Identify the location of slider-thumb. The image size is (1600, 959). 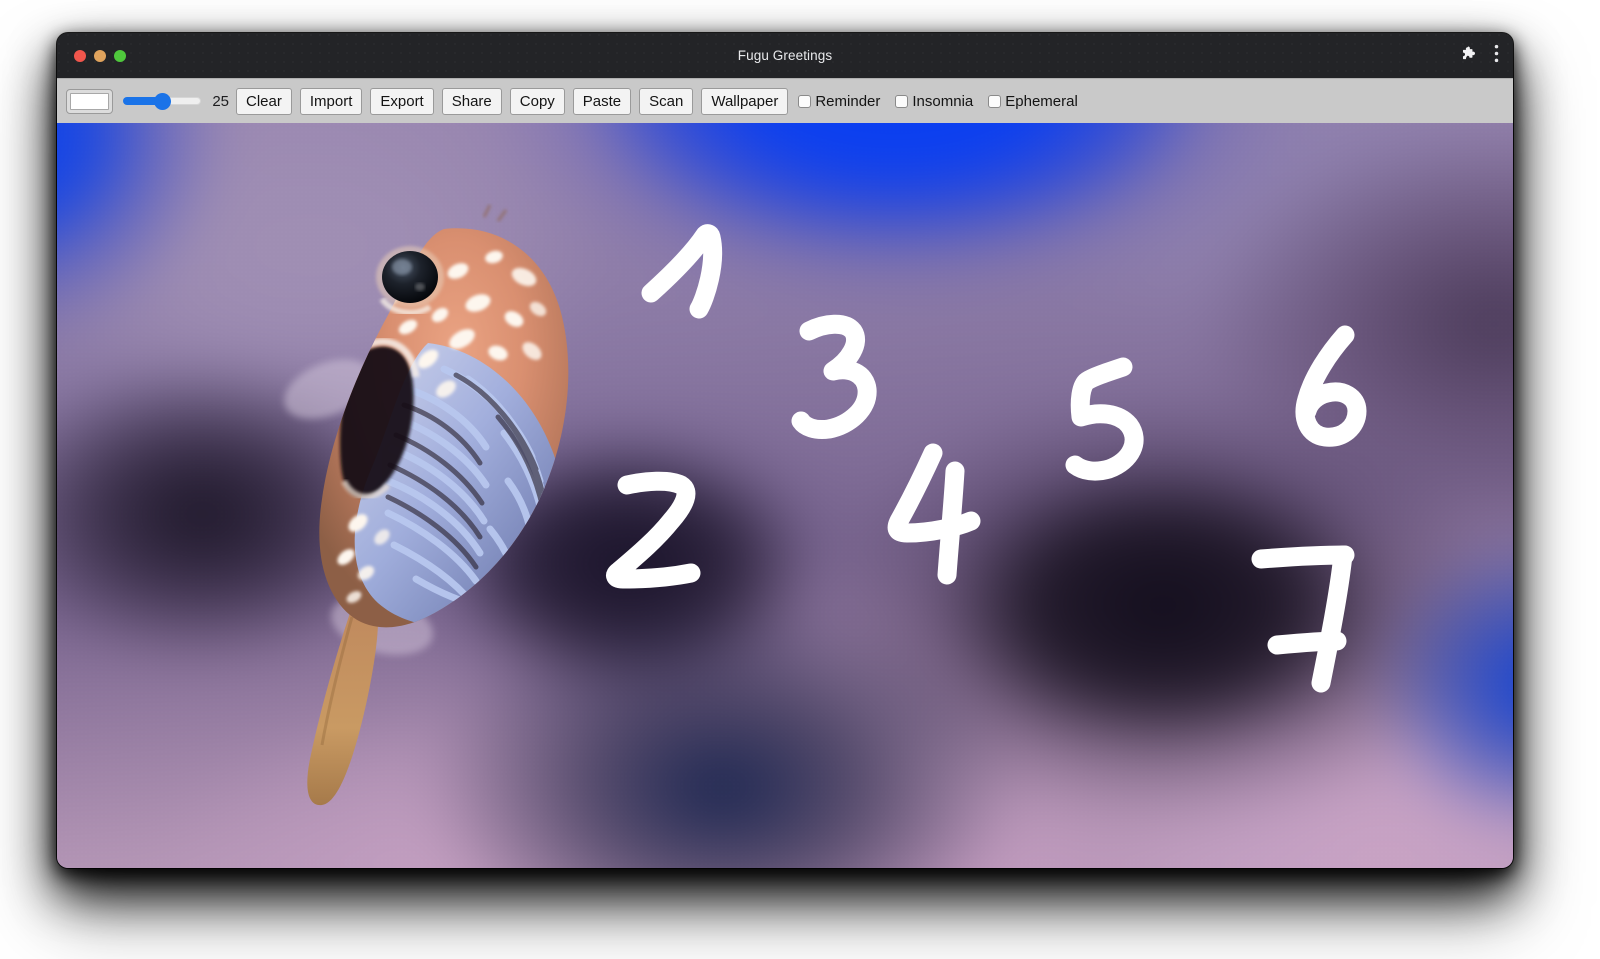
(162, 101).